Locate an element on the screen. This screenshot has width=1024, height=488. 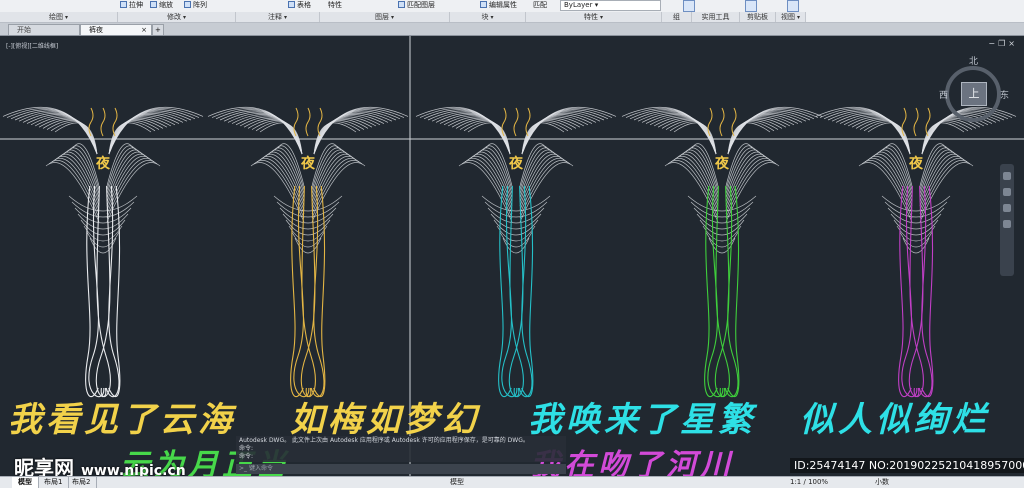
viewcube-top-face: 上 is located at coordinates (974, 94).